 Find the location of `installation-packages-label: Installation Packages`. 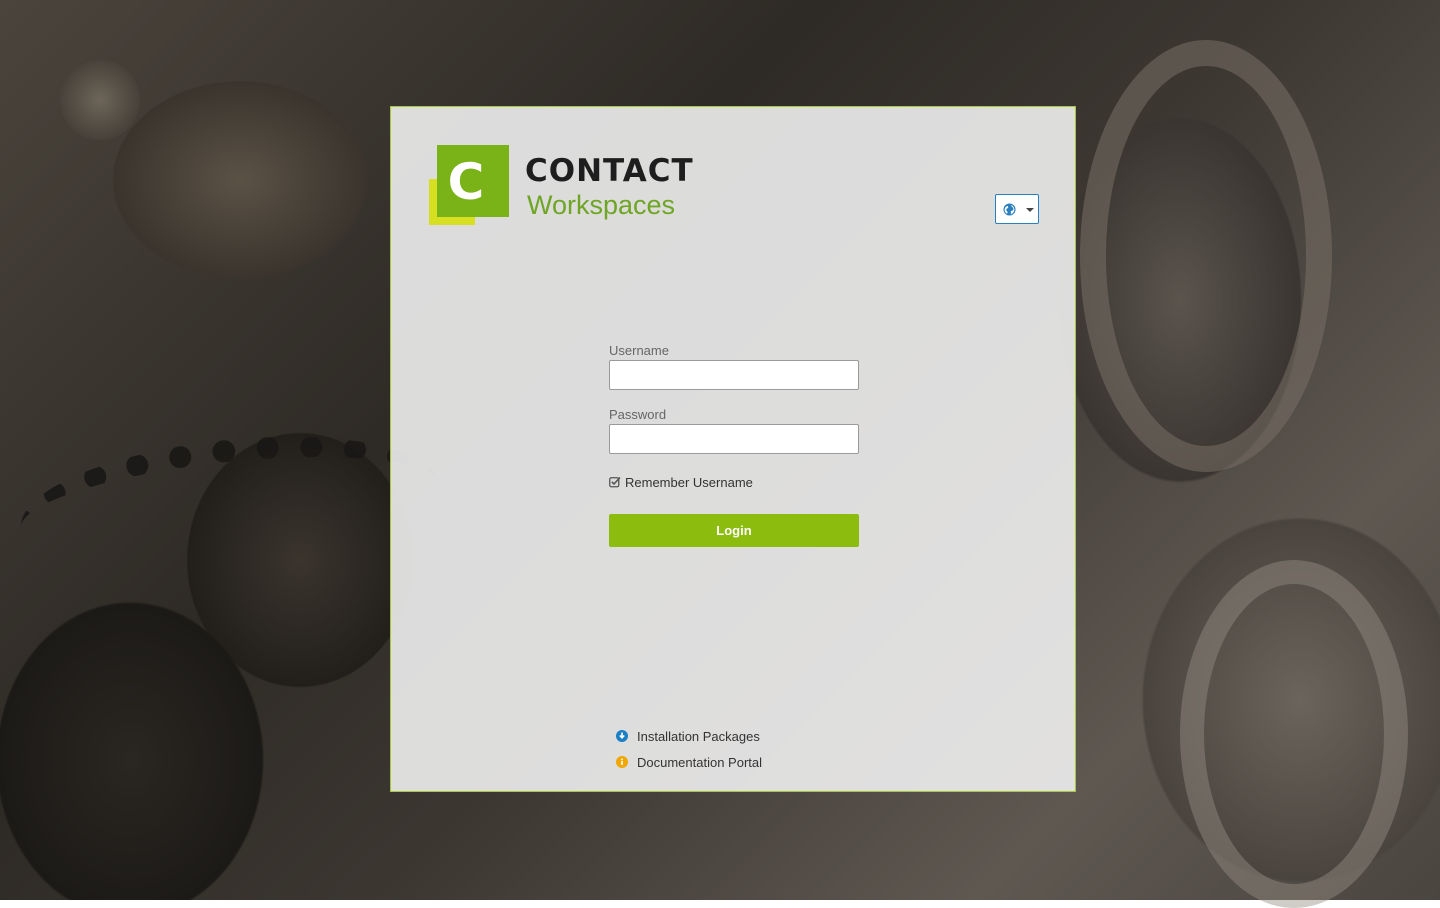

installation-packages-label: Installation Packages is located at coordinates (698, 736).